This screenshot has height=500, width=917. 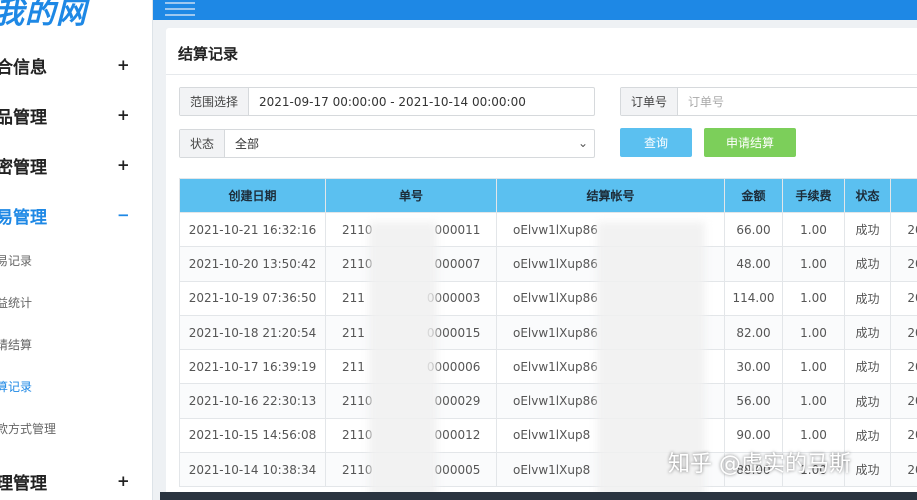 I want to click on cell-date: 2021-10-21 16:32:16, so click(x=252, y=229).